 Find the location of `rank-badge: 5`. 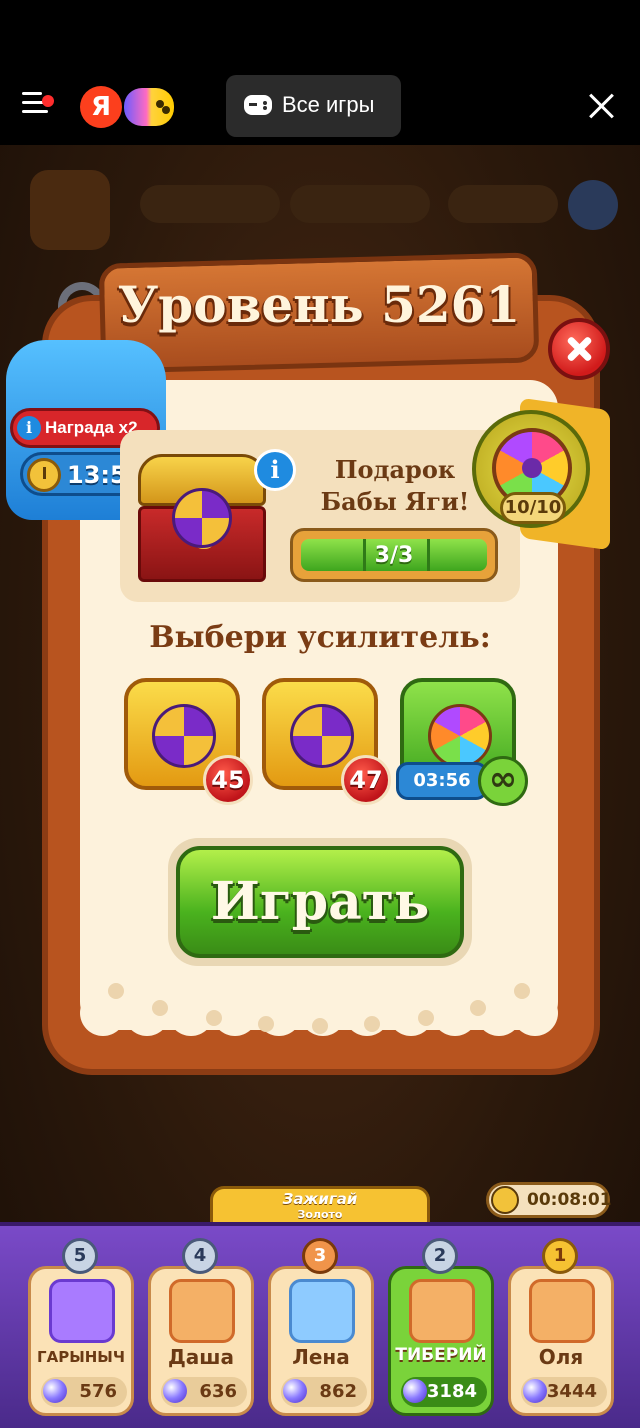

rank-badge: 5 is located at coordinates (80, 1256).